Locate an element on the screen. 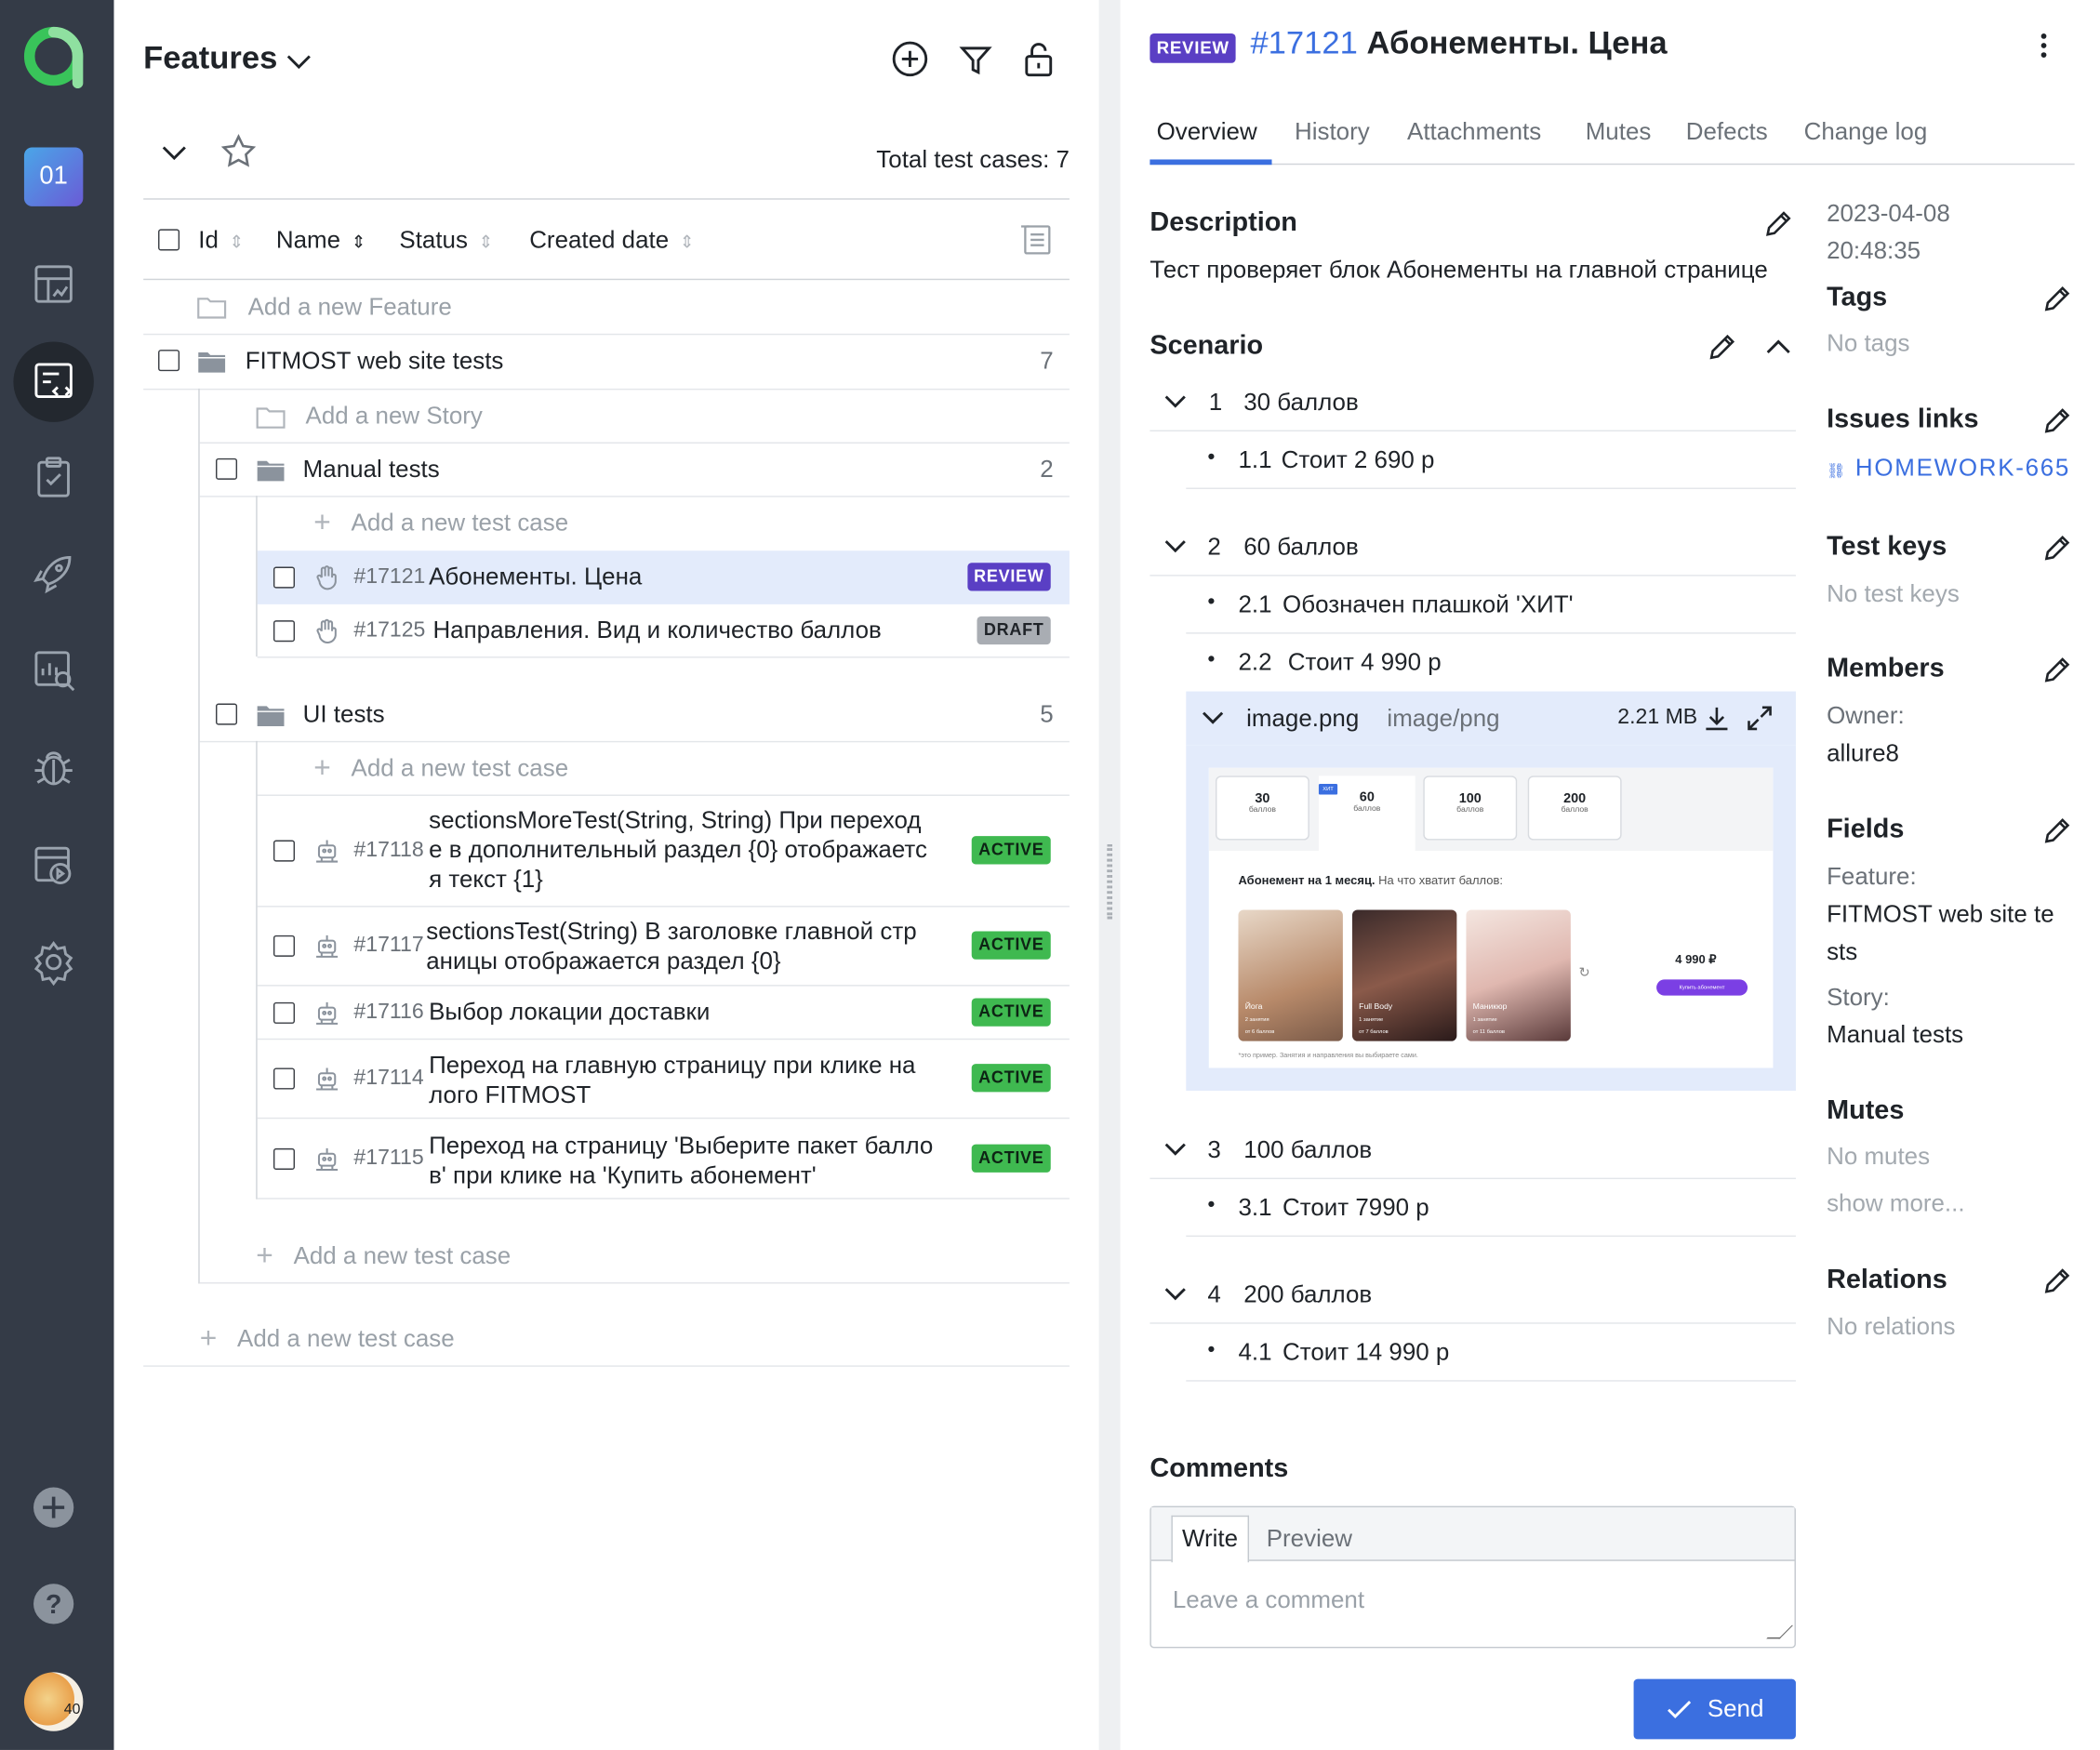  package-card: 200 баллов is located at coordinates (1575, 808).